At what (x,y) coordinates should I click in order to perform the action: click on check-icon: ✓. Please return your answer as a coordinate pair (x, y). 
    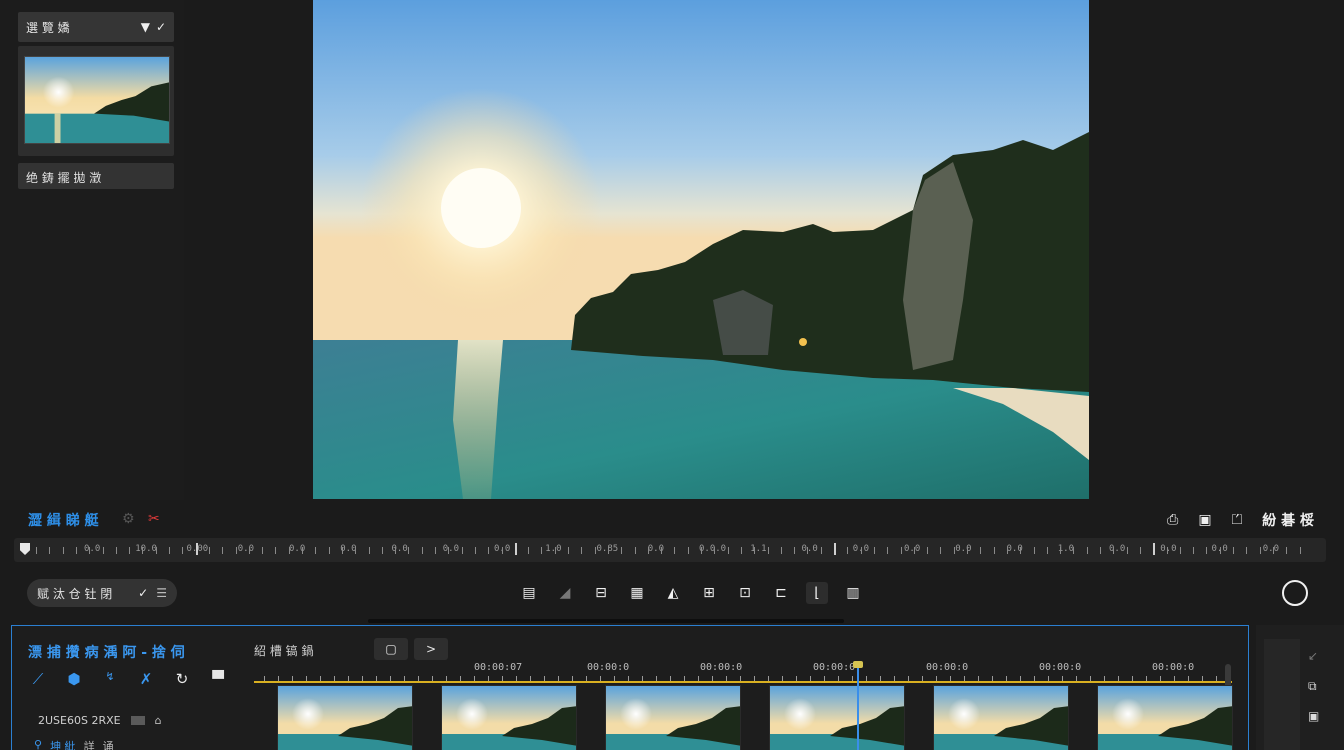
    Looking at the image, I should click on (161, 27).